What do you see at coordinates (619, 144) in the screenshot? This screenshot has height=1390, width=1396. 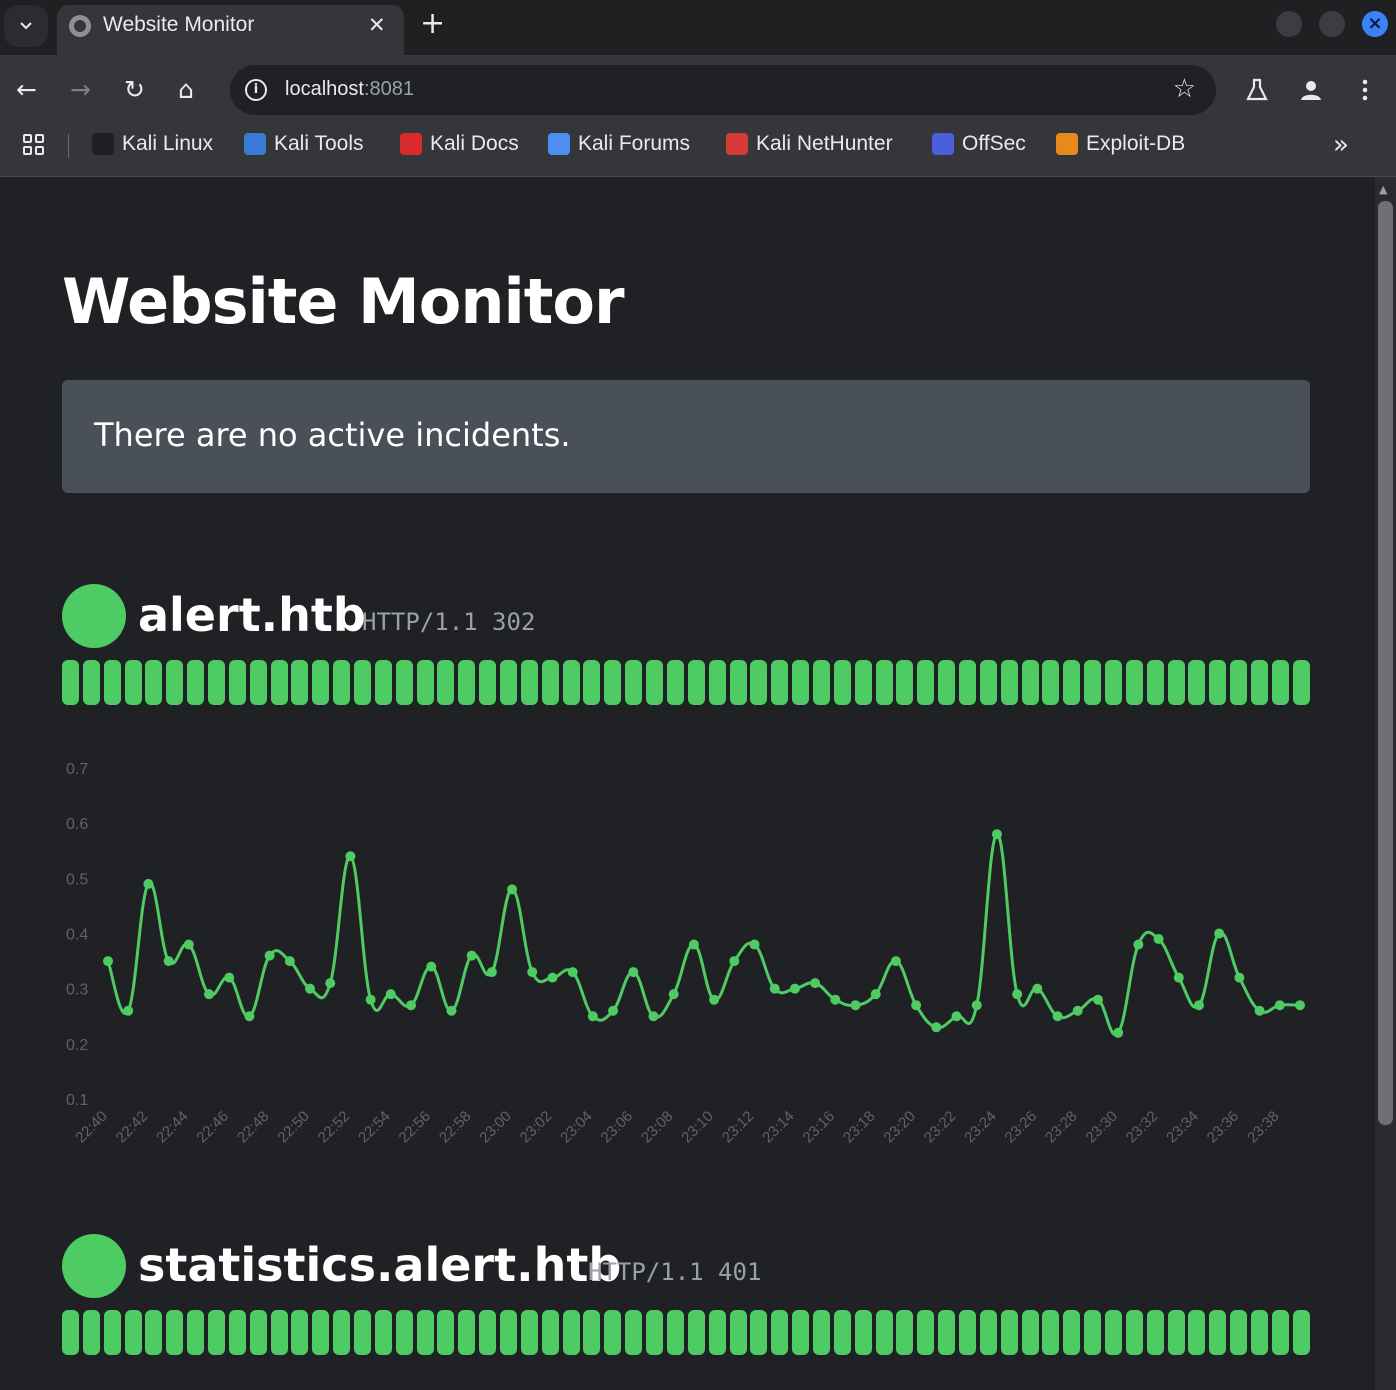 I see `bookmark-kali-forums: Kali Forums` at bounding box center [619, 144].